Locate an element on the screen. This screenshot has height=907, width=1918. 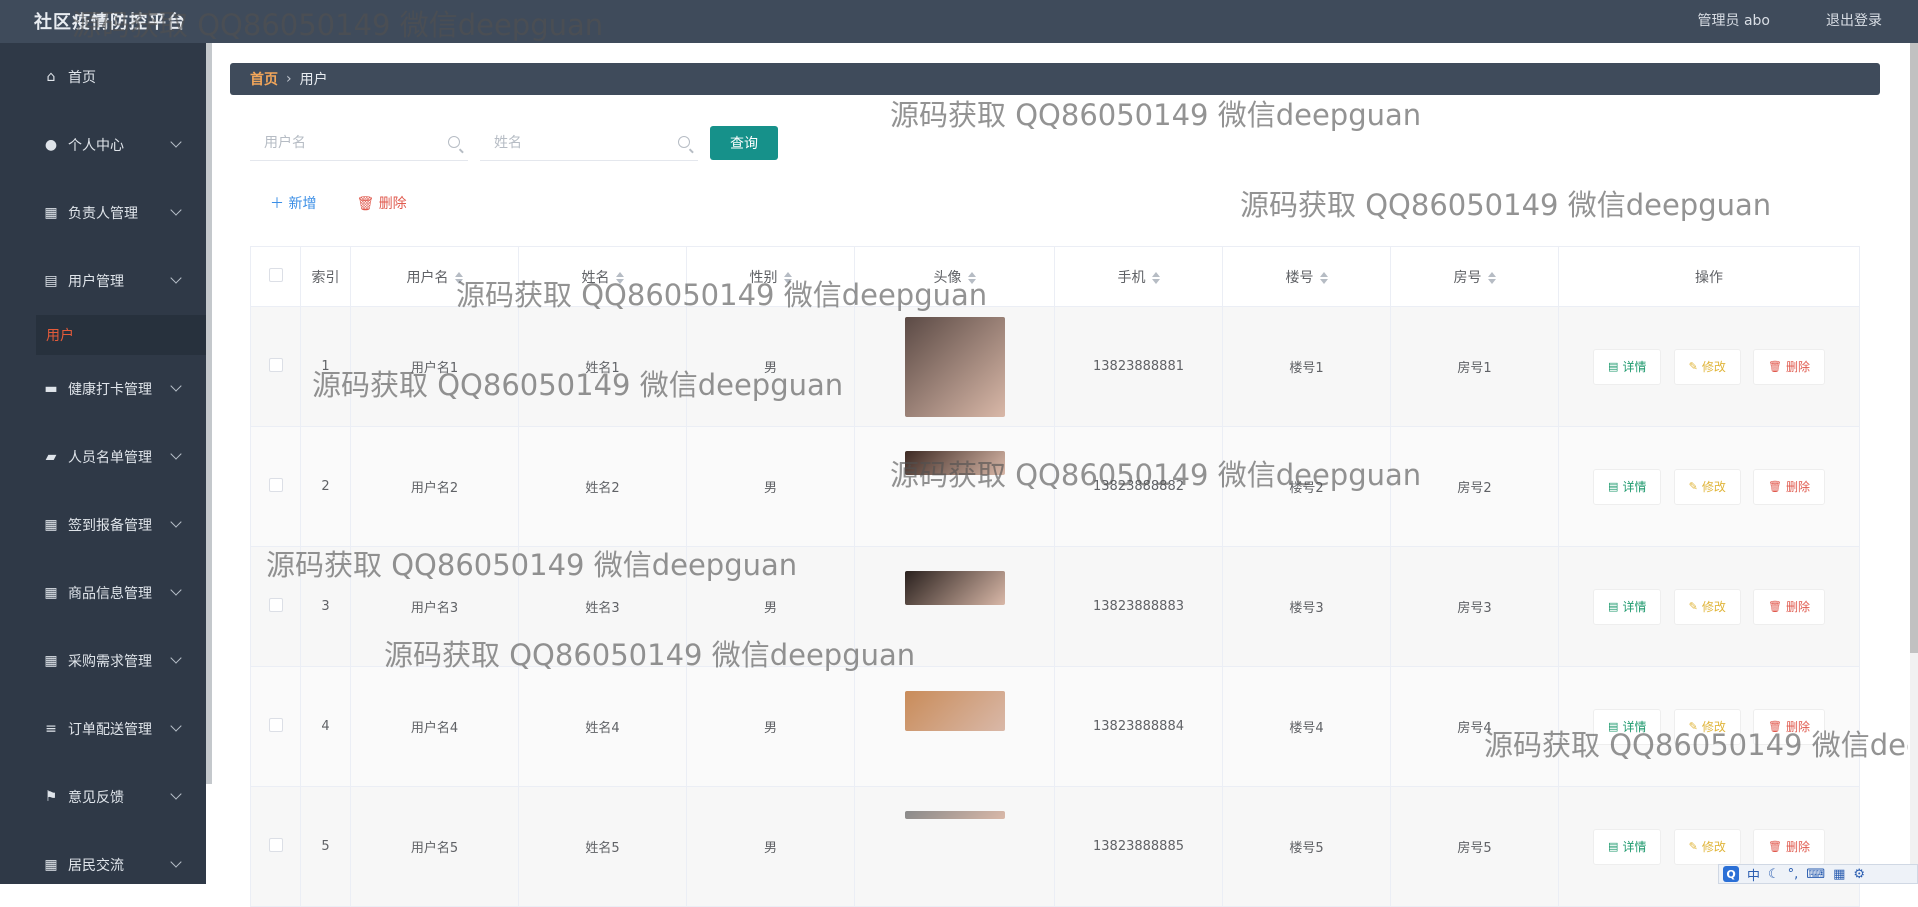
col-ops: 操作 is located at coordinates (1709, 277).